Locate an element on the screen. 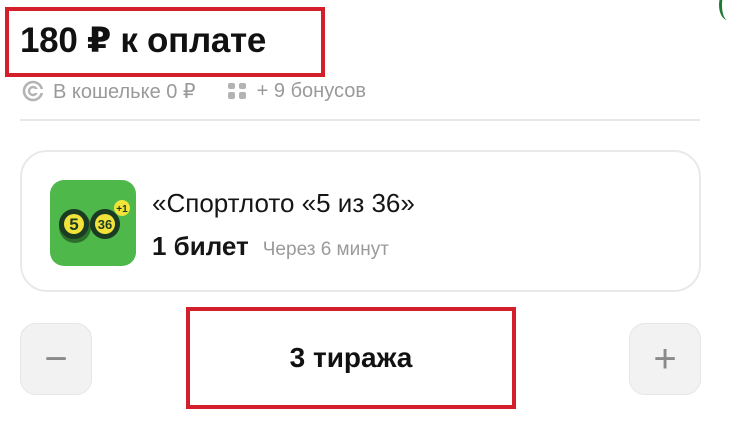 The width and height of the screenshot is (730, 444). background-edge-decoration is located at coordinates (724, 10).